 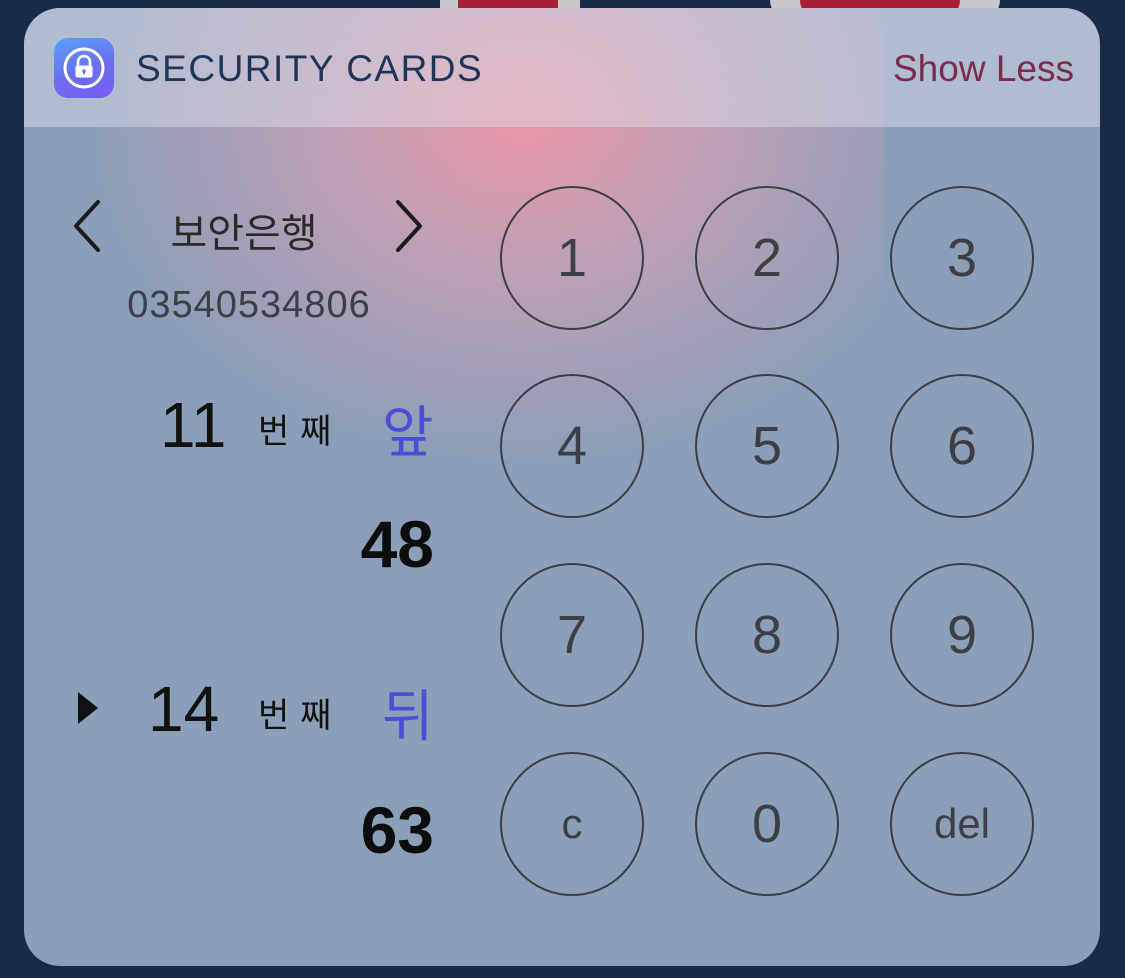 What do you see at coordinates (397, 544) in the screenshot?
I see `code-value: 48` at bounding box center [397, 544].